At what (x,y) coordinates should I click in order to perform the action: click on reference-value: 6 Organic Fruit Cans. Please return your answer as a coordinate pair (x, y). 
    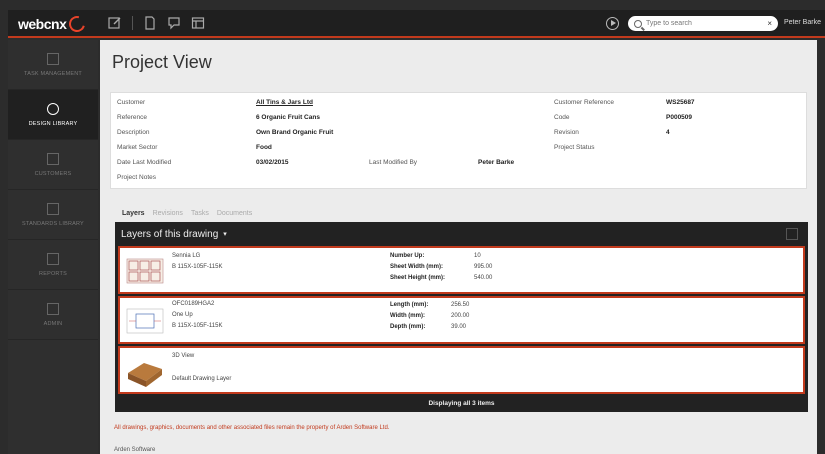
    Looking at the image, I should click on (288, 117).